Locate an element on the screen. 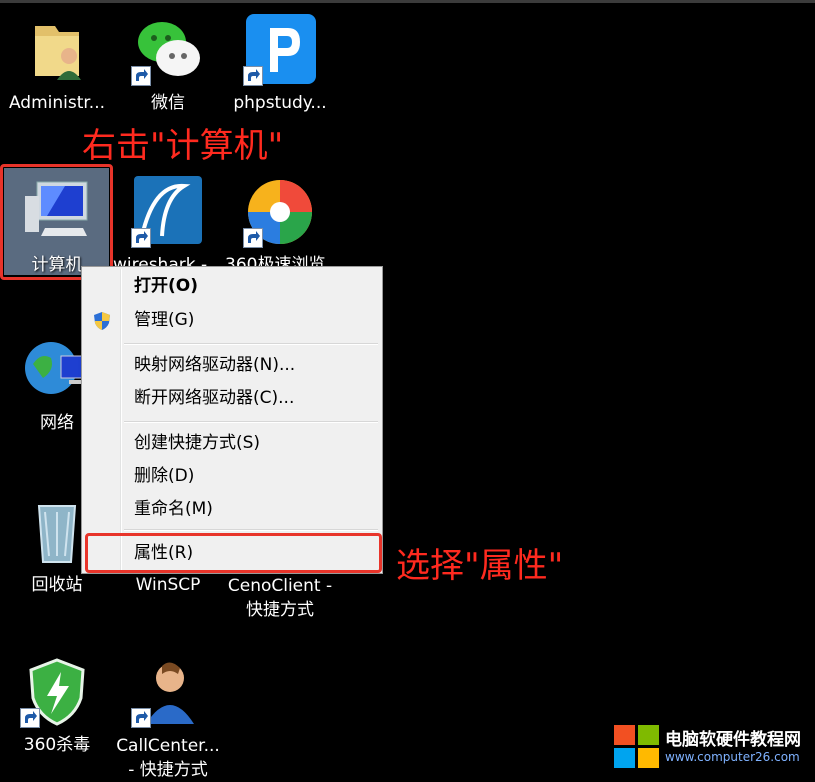 This screenshot has height=782, width=815. desktop-icon-wechat: 微信 is located at coordinates (168, 64).